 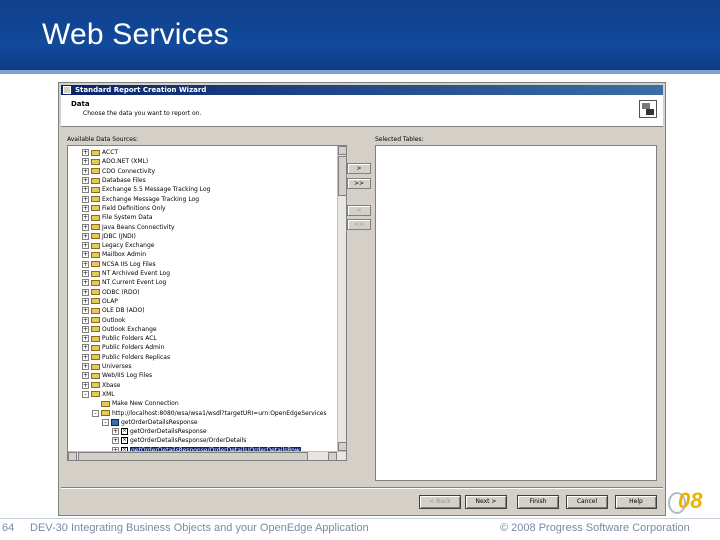 What do you see at coordinates (117, 217) in the screenshot?
I see `tree-item: + File System Data` at bounding box center [117, 217].